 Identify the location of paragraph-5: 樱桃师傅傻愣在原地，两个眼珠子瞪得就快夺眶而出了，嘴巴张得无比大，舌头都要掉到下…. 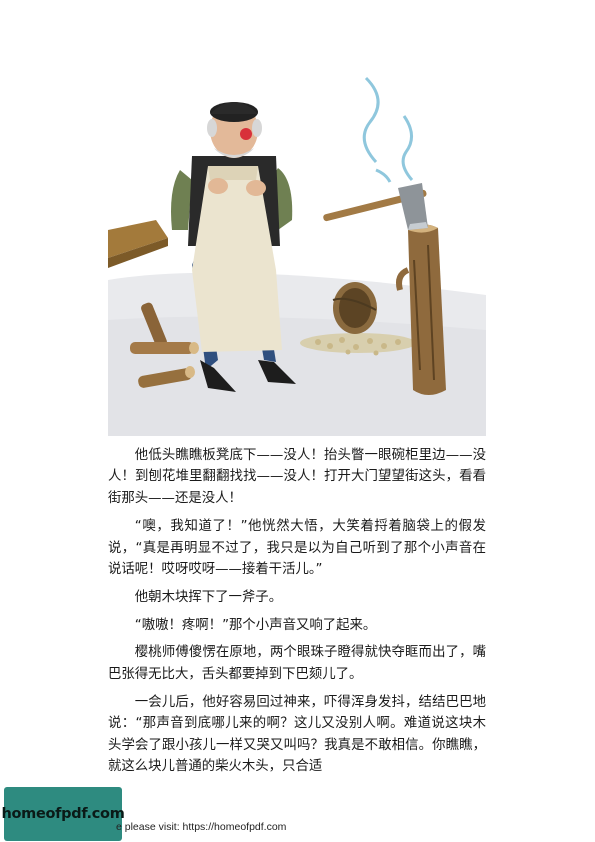
(297, 663).